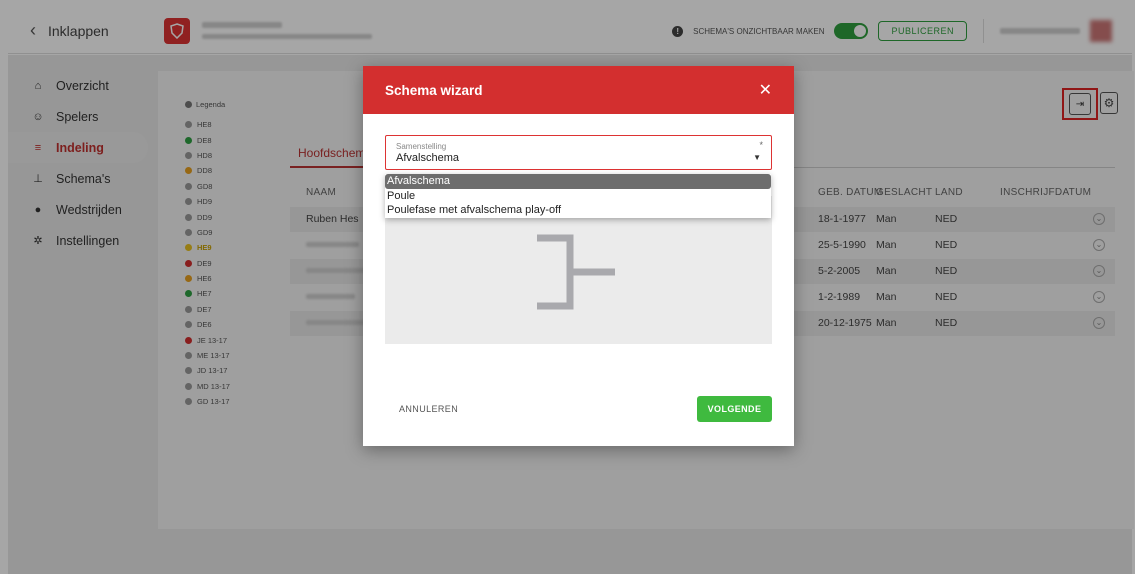  I want to click on chevron-down-icon: ▼, so click(757, 157).